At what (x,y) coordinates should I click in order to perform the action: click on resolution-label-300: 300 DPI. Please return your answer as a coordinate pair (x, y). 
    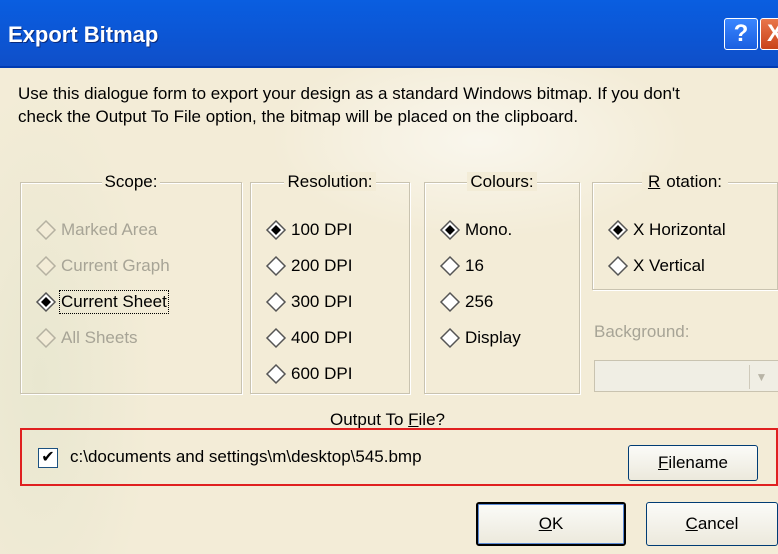
    Looking at the image, I should click on (322, 301).